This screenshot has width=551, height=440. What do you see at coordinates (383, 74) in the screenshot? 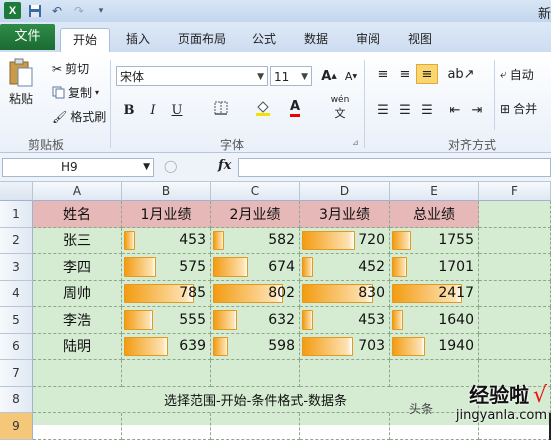
I see `align-top-button: ≡` at bounding box center [383, 74].